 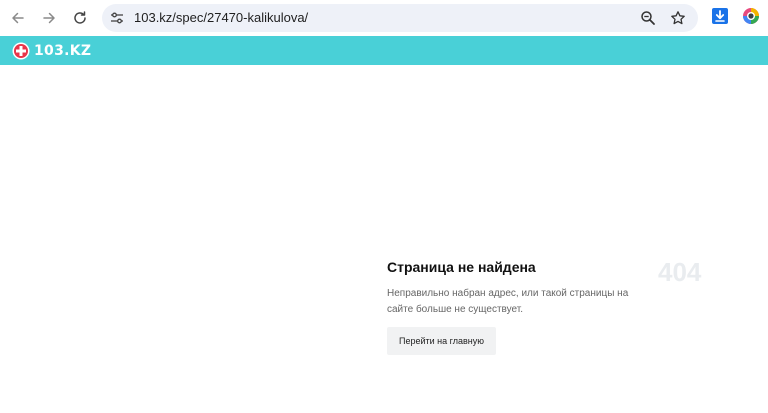 I want to click on site-logo: 103.KZ, so click(x=51, y=50).